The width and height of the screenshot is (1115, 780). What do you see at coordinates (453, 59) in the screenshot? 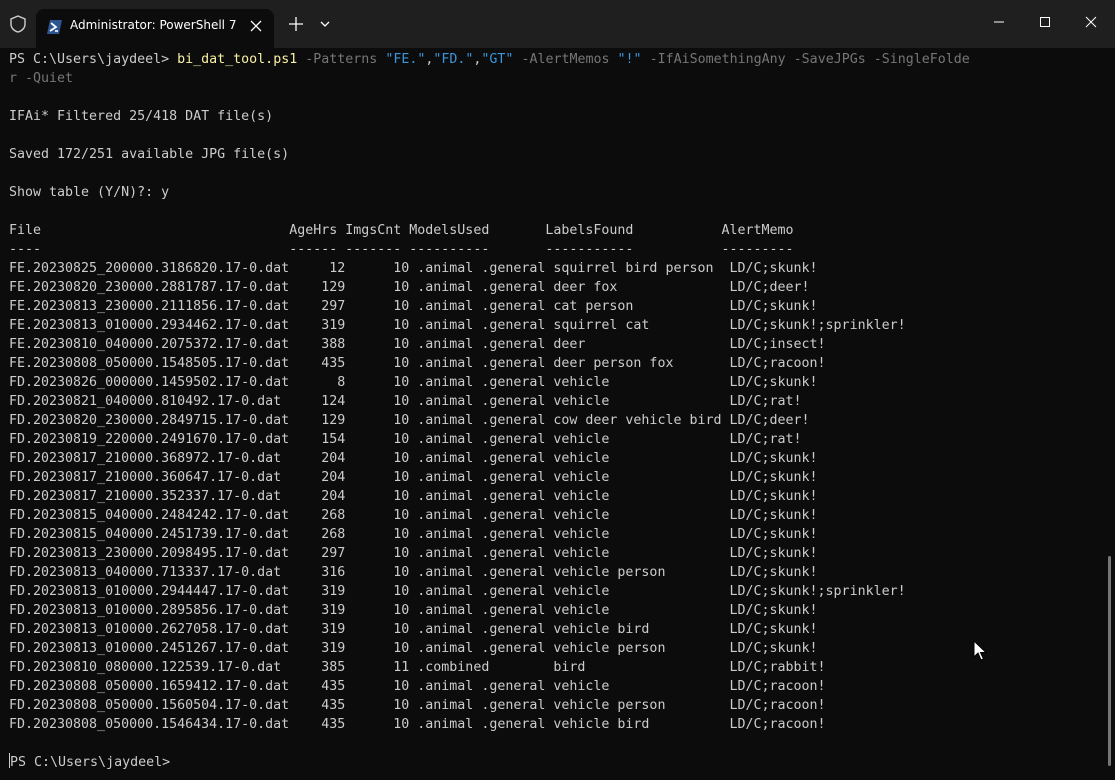
I see `string-fd: "FD."` at bounding box center [453, 59].